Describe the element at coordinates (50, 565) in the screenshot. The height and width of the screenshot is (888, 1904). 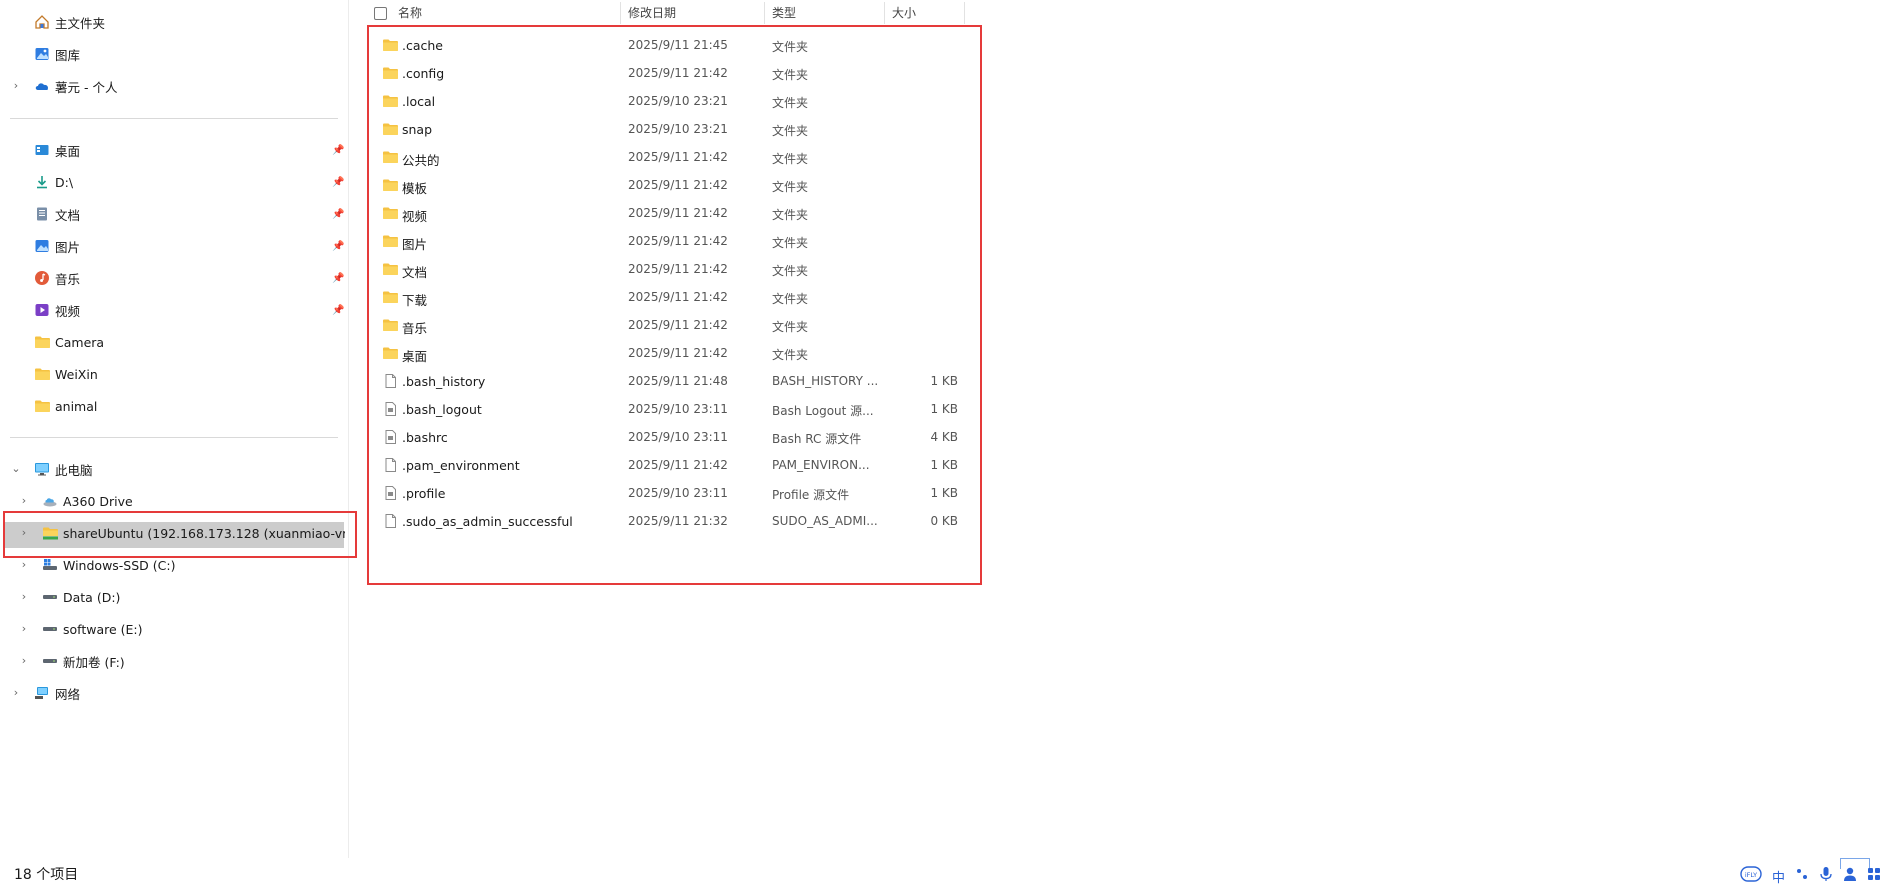
I see `windows-drive-icon` at that location.